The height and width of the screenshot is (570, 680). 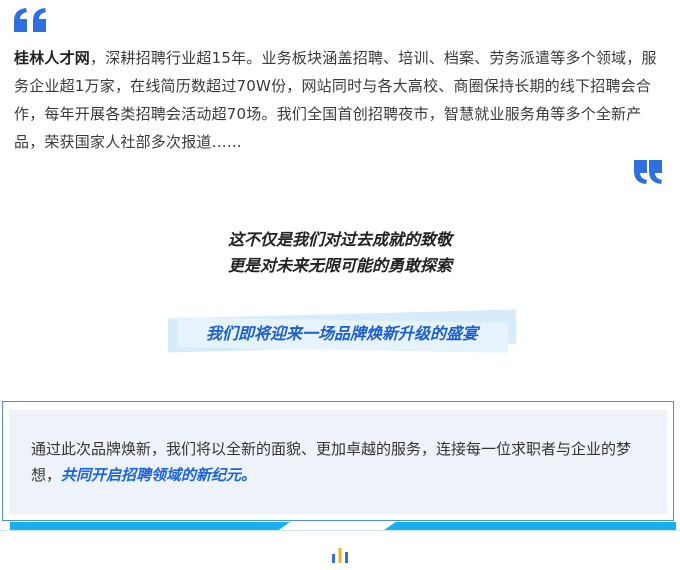 What do you see at coordinates (341, 333) in the screenshot?
I see `banner-text: 我们即将迎来一场品牌焕新升级的盛宴` at bounding box center [341, 333].